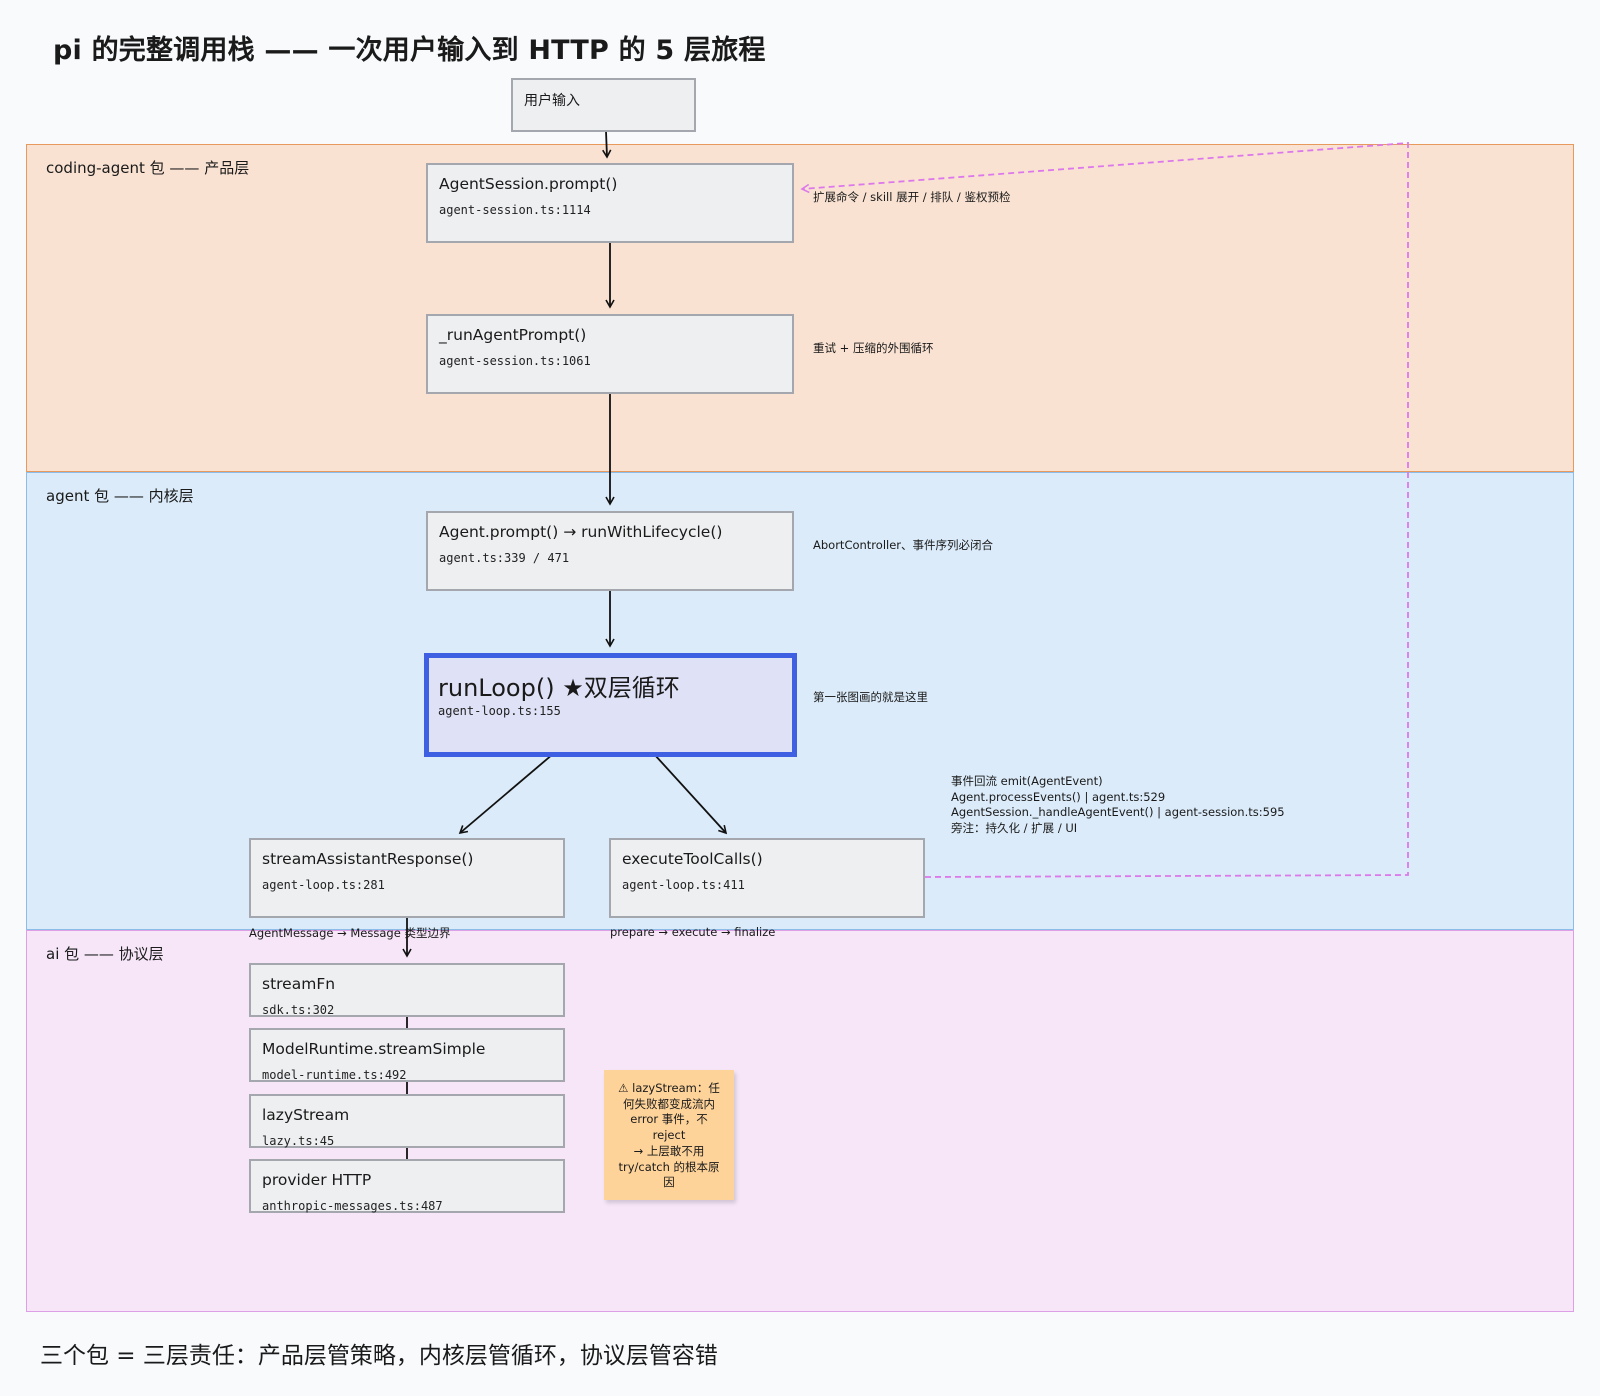 Image resolution: width=1600 pixels, height=1396 pixels. What do you see at coordinates (692, 859) in the screenshot?
I see `node-fn-label: executeToolCalls()` at bounding box center [692, 859].